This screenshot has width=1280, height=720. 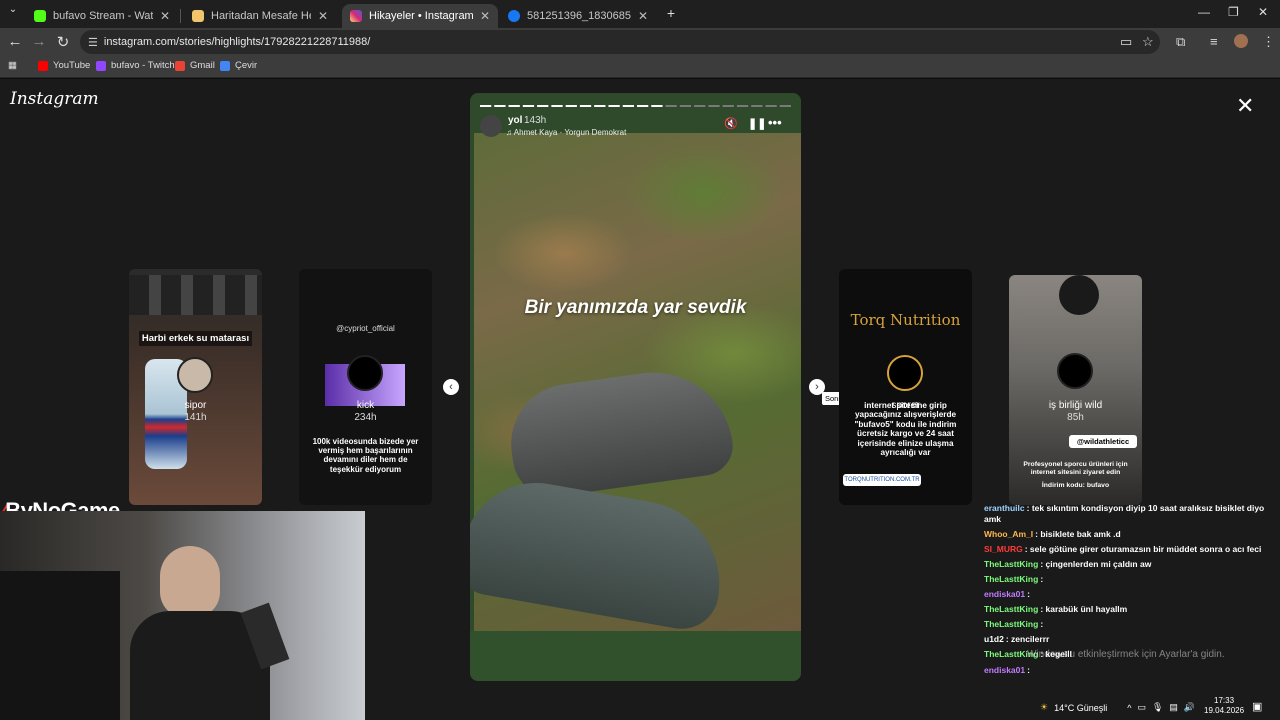 What do you see at coordinates (1214, 41) in the screenshot?
I see `media-controls-icon: ≡` at bounding box center [1214, 41].